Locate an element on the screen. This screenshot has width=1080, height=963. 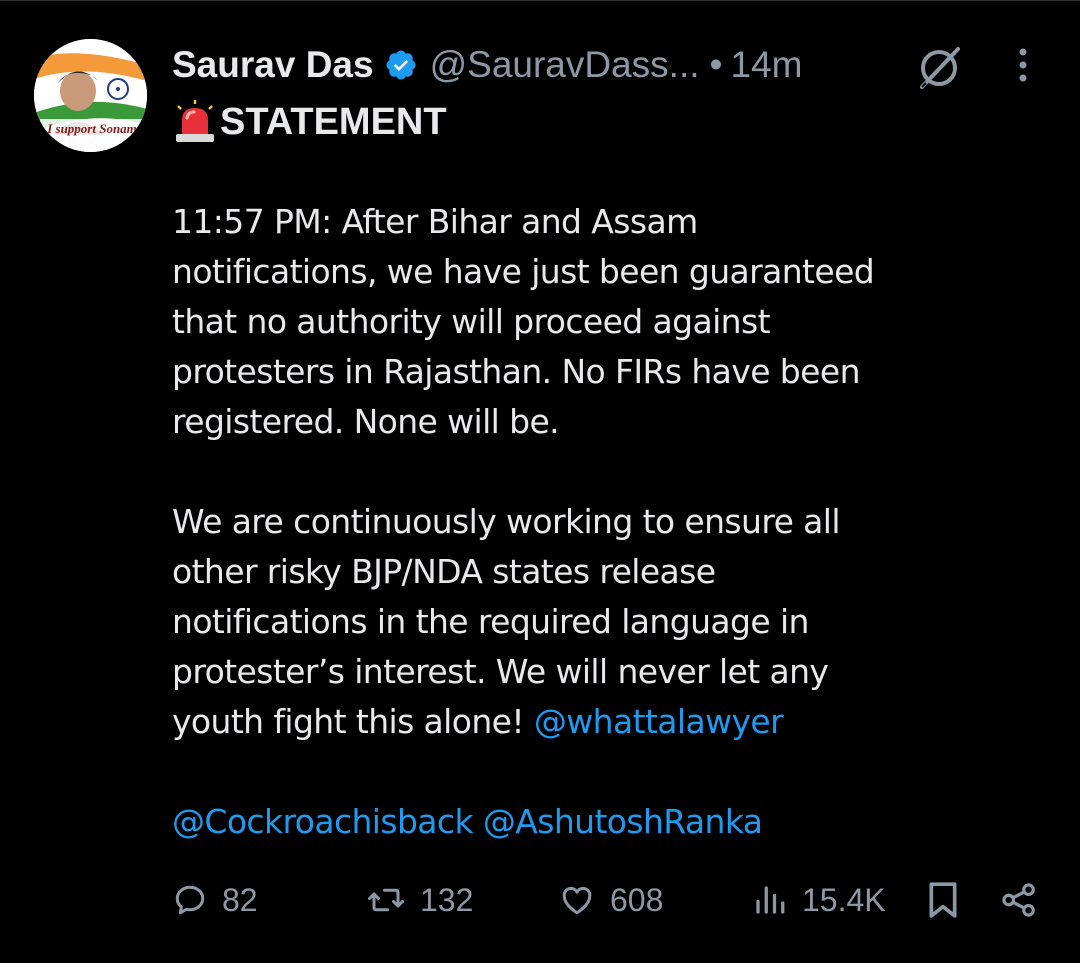
mention-link: @whattalawyer is located at coordinates (659, 721).